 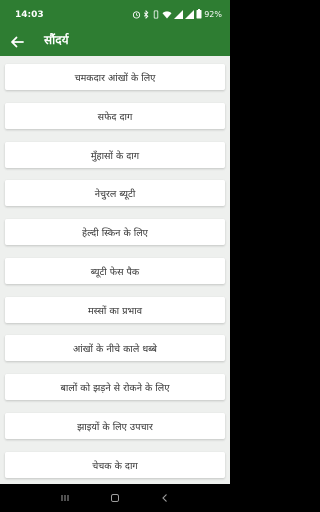 I want to click on list-item: हेल्दी स्किन के लिए, so click(x=115, y=232).